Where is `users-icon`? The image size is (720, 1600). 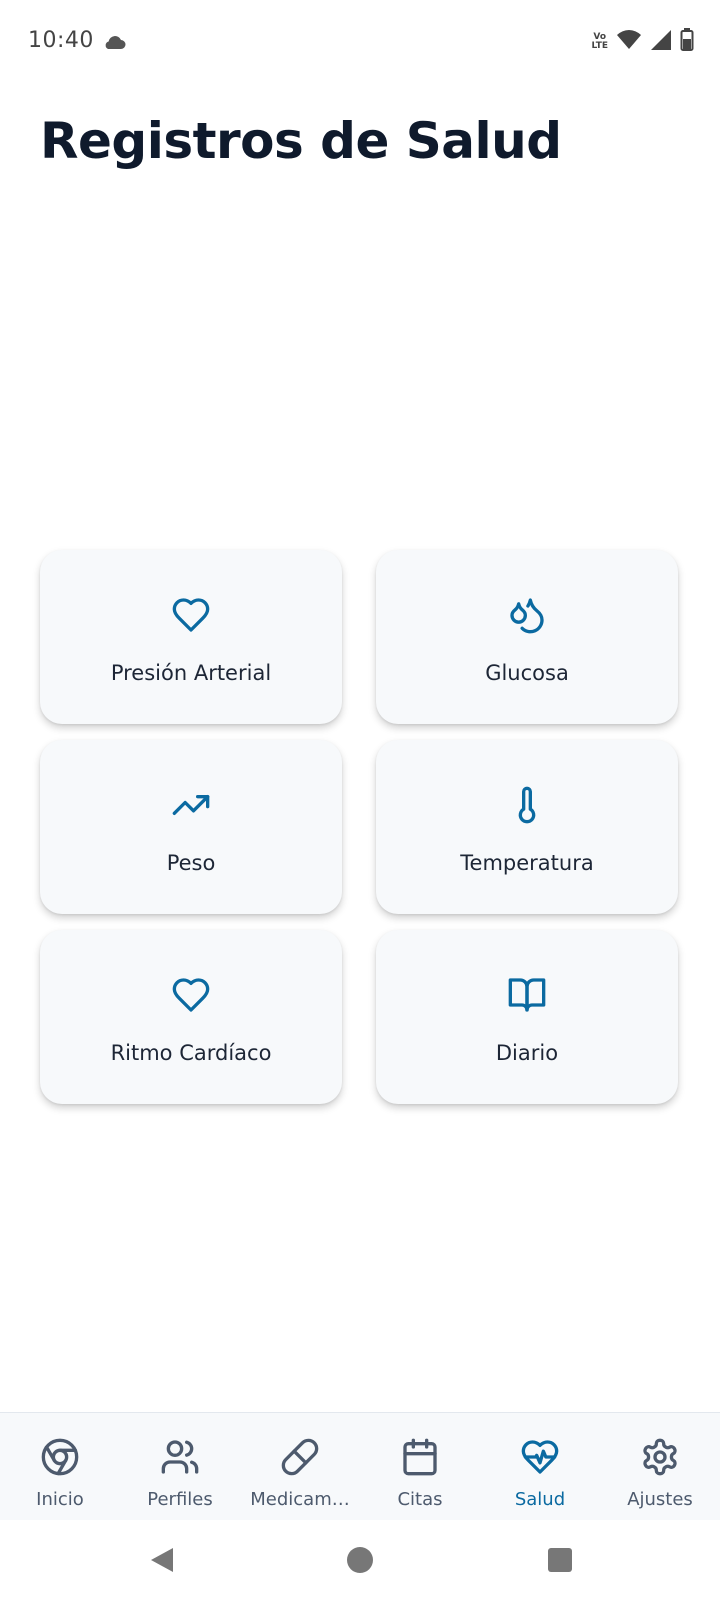
users-icon is located at coordinates (180, 1457).